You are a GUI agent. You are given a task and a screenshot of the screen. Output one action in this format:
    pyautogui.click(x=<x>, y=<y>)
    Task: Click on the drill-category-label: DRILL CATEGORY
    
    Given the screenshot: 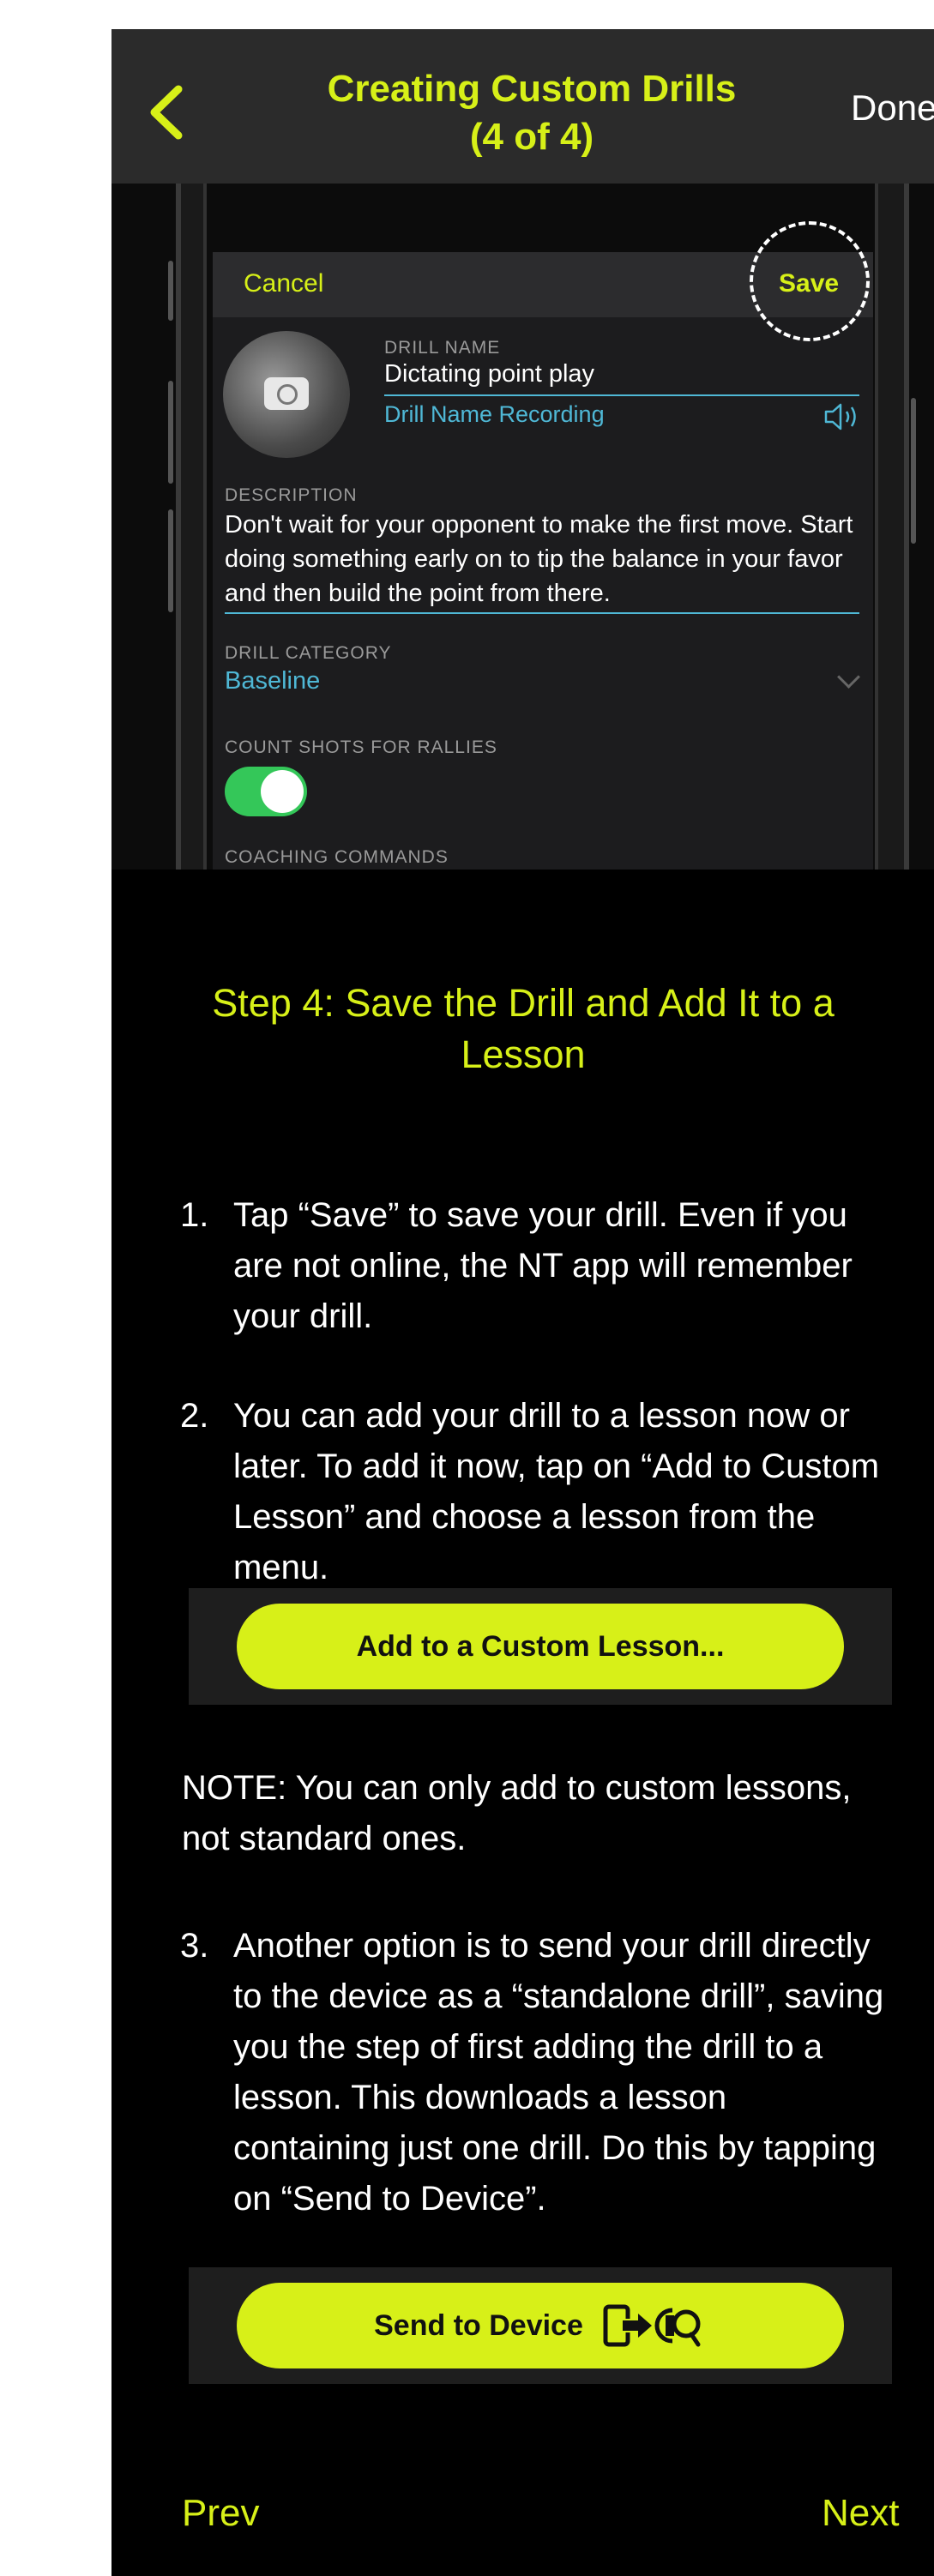 What is the action you would take?
    pyautogui.click(x=308, y=653)
    